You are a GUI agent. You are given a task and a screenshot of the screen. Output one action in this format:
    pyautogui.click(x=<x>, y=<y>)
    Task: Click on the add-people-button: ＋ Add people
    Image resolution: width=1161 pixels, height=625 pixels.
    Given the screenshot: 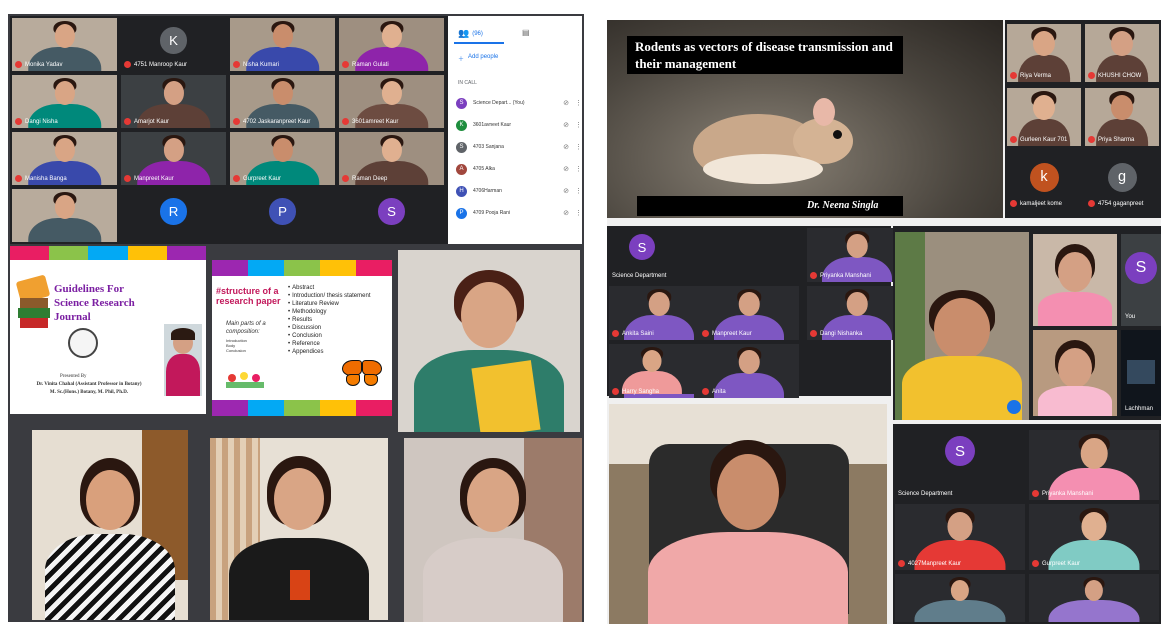 What is the action you would take?
    pyautogui.click(x=478, y=58)
    